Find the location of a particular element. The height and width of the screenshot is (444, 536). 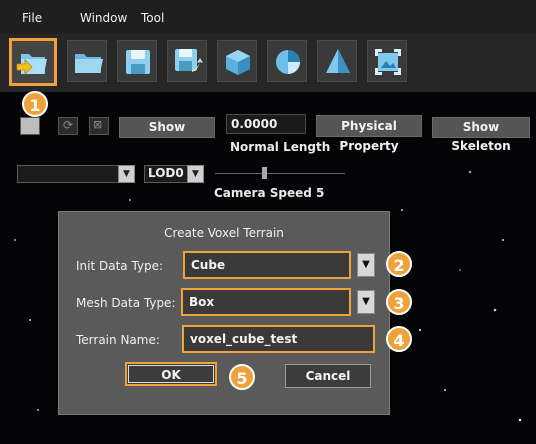

pyramid-icon is located at coordinates (338, 61).